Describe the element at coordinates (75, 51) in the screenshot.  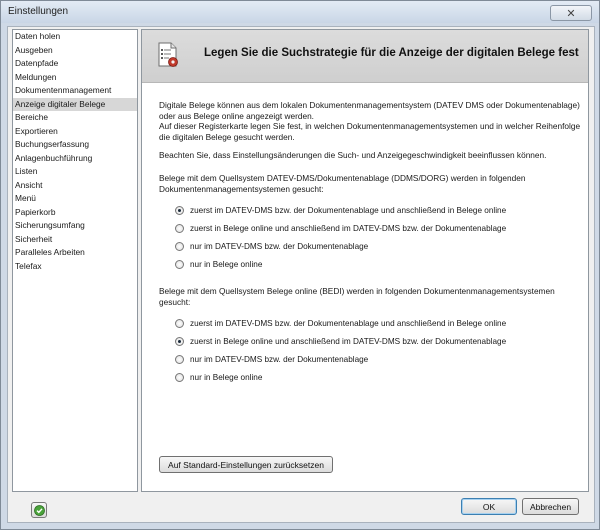
I see `sidebar-item-ausgeben: Ausgeben` at that location.